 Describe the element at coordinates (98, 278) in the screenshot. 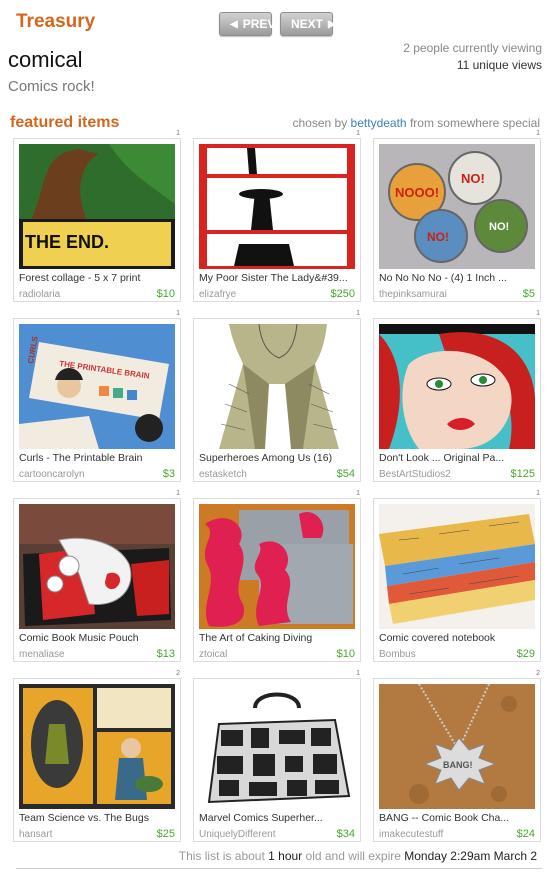

I see `item-name: Forest collage - 5 x 7 print` at that location.